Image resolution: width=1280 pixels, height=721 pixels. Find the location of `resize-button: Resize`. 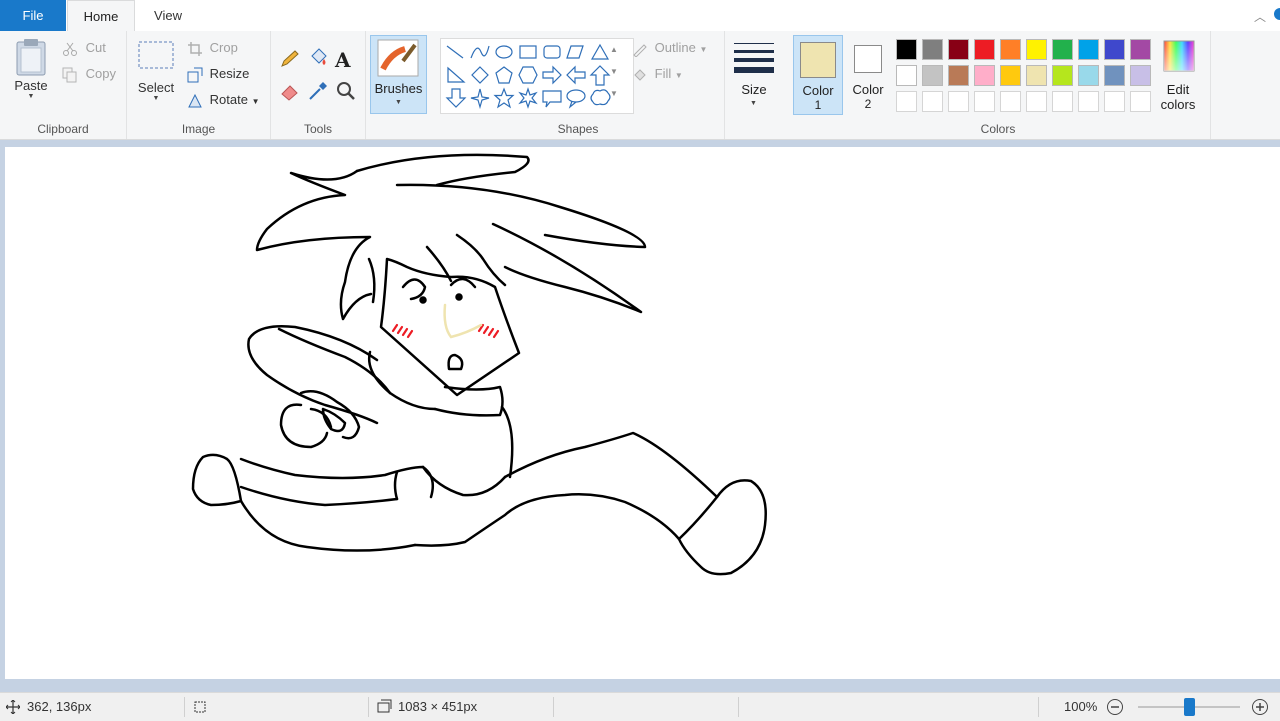

resize-button: Resize is located at coordinates (218, 74).